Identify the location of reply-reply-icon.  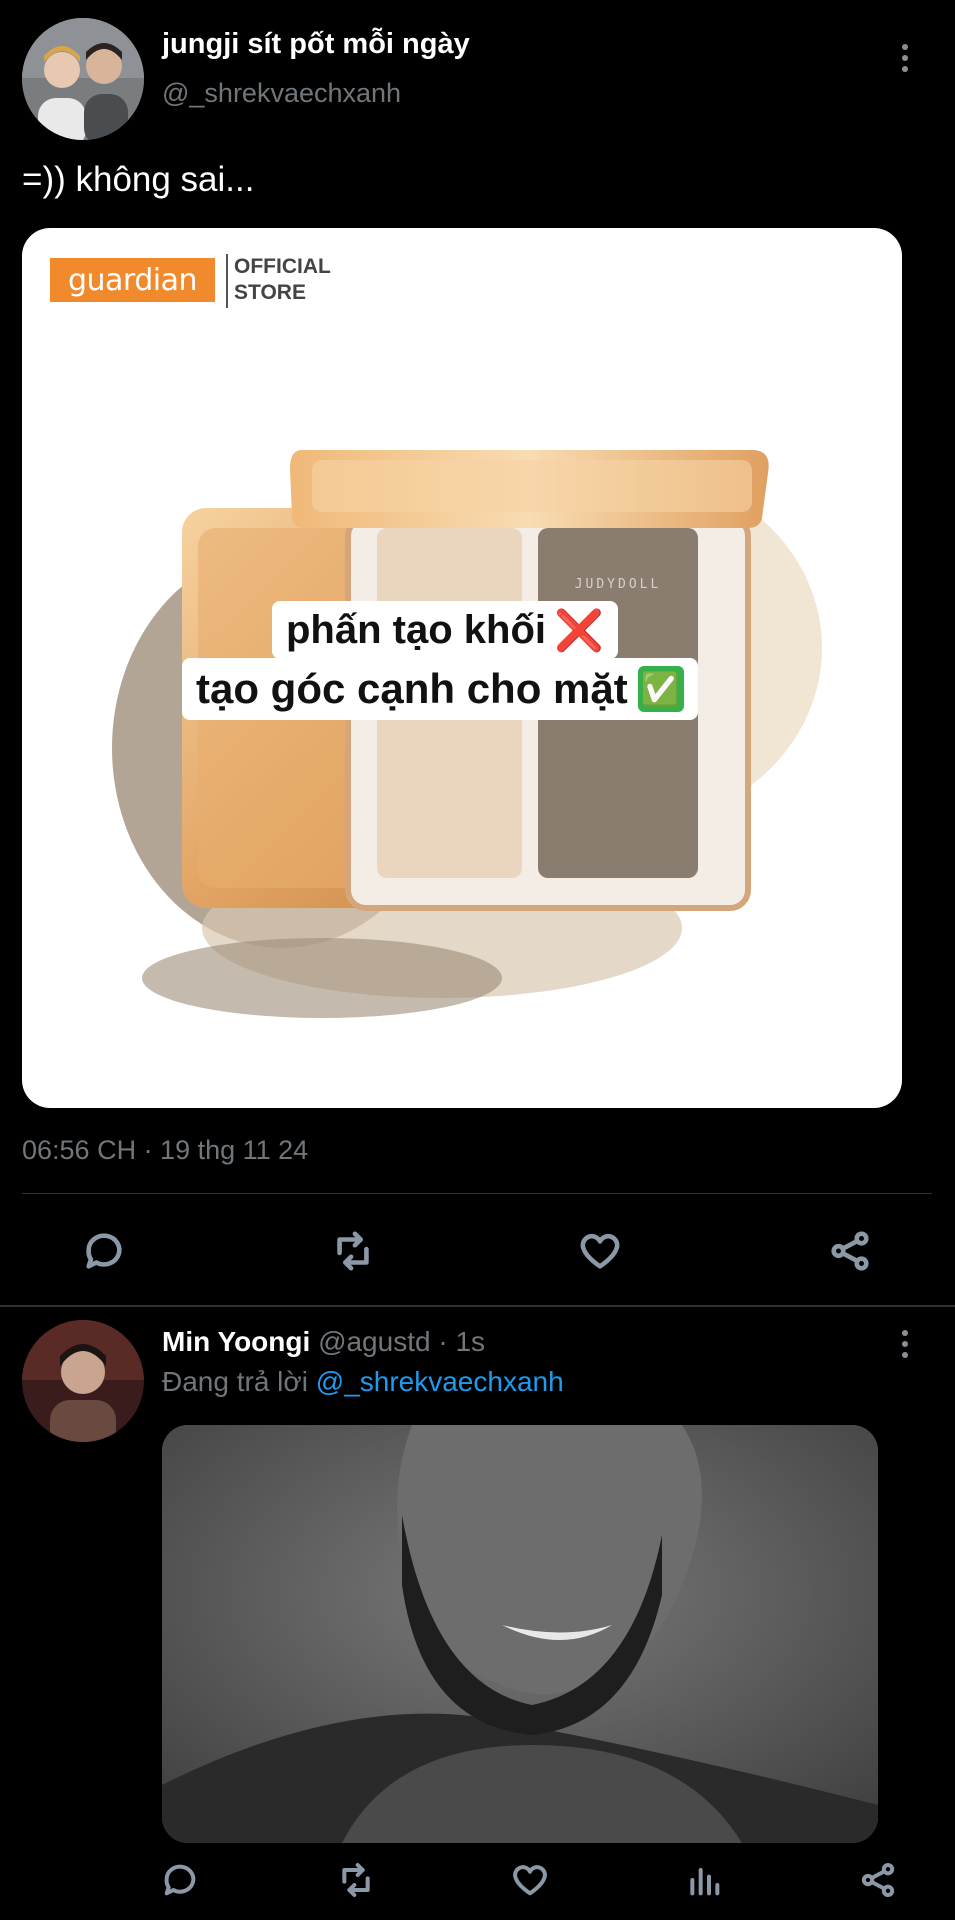
(180, 1880).